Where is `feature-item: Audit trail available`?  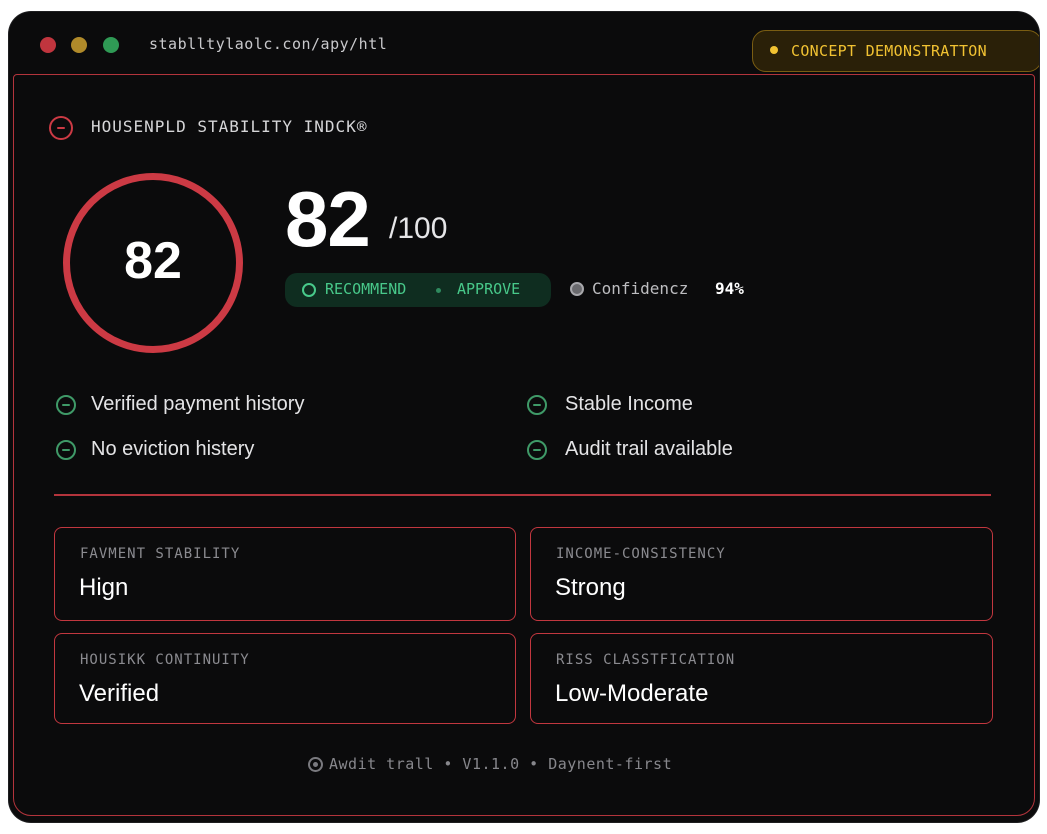 feature-item: Audit trail available is located at coordinates (649, 449).